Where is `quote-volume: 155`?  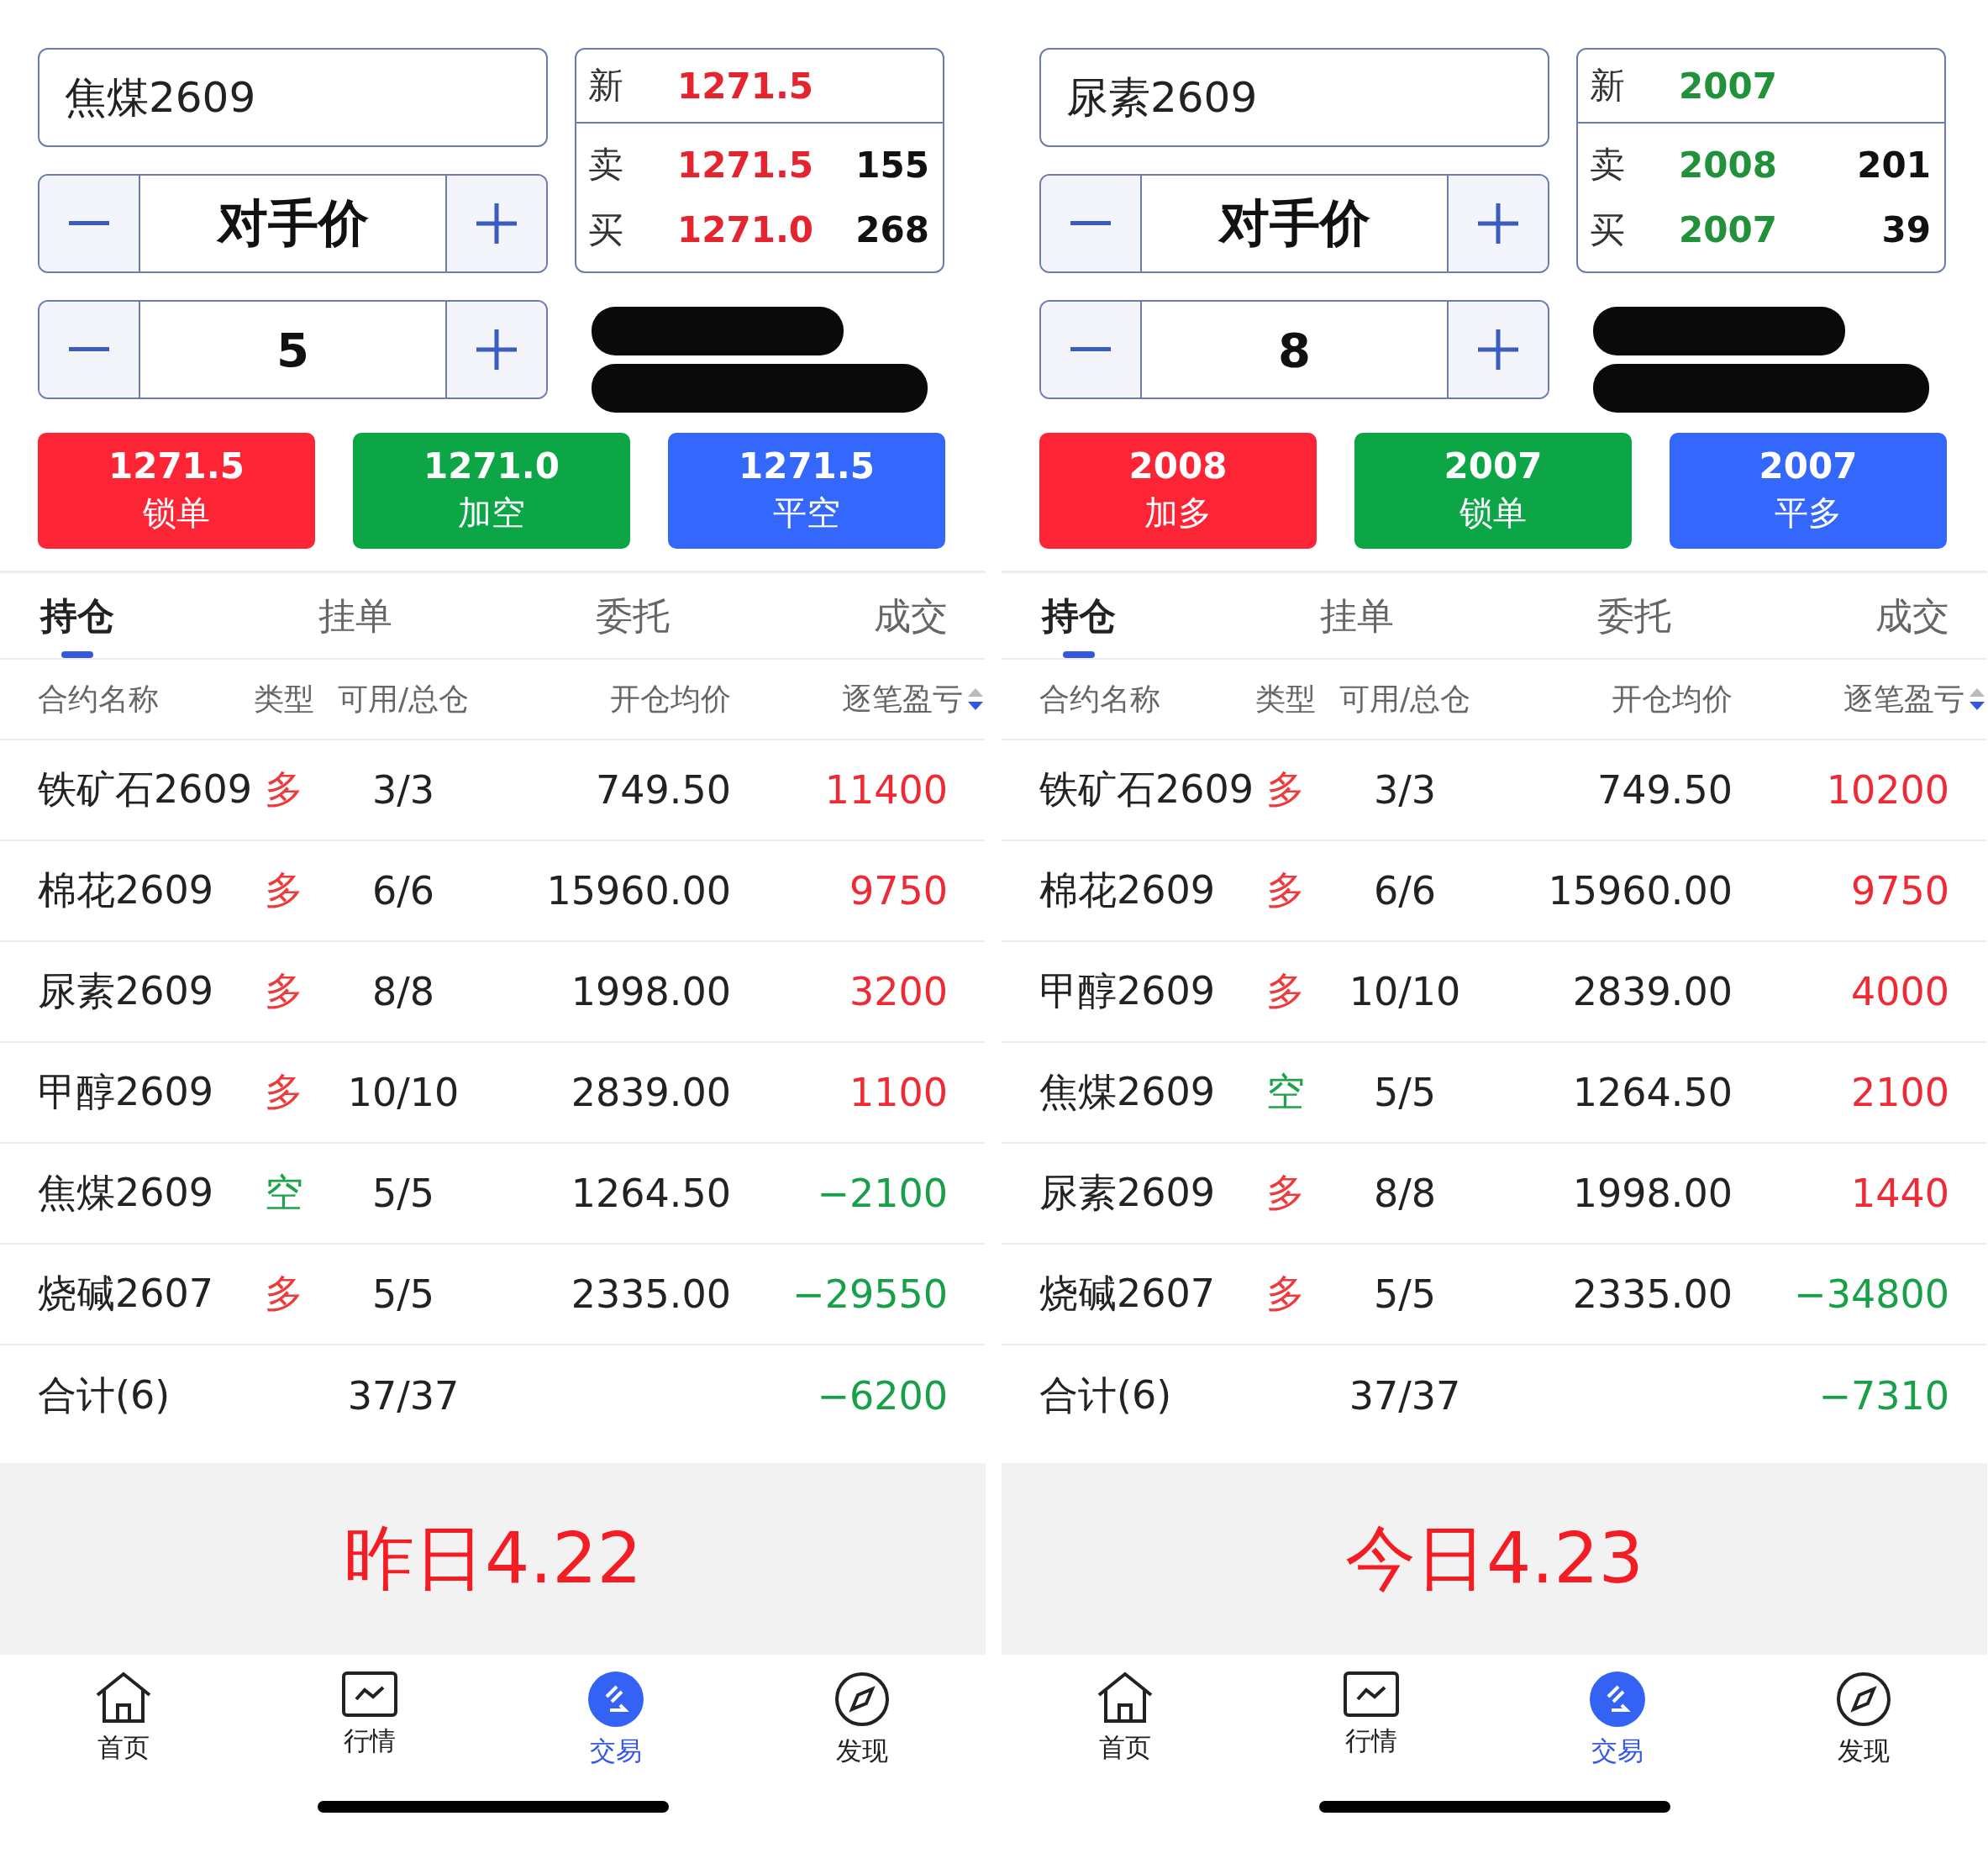
quote-volume: 155 is located at coordinates (892, 165).